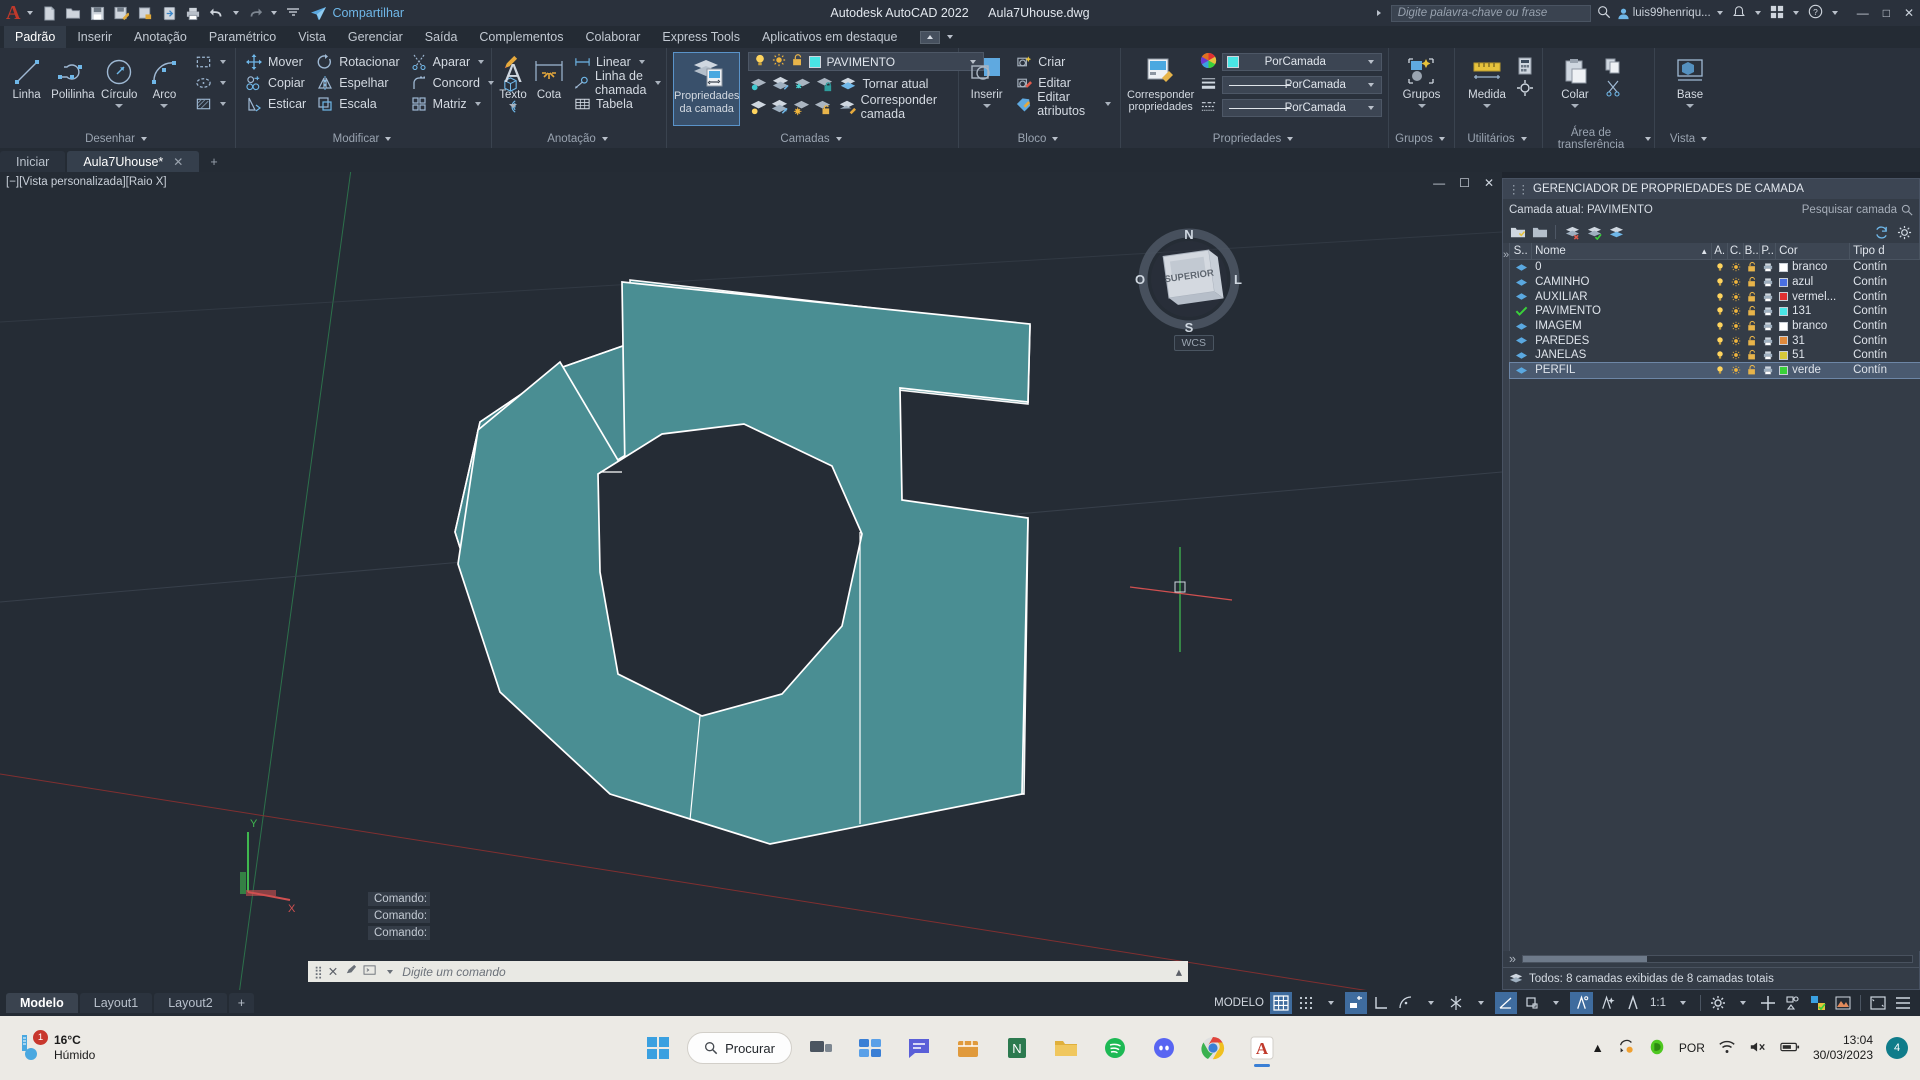  I want to click on texto-dropdown-icon, so click(513, 106).